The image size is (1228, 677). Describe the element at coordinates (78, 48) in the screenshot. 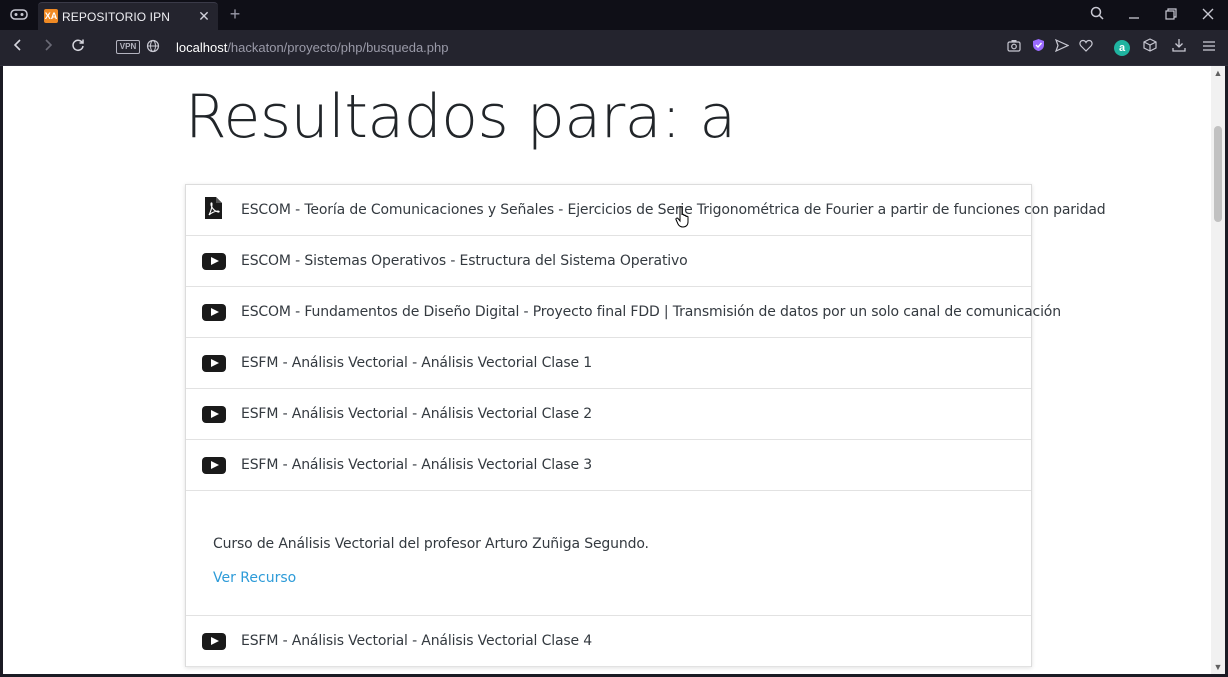

I see `reload-button` at that location.